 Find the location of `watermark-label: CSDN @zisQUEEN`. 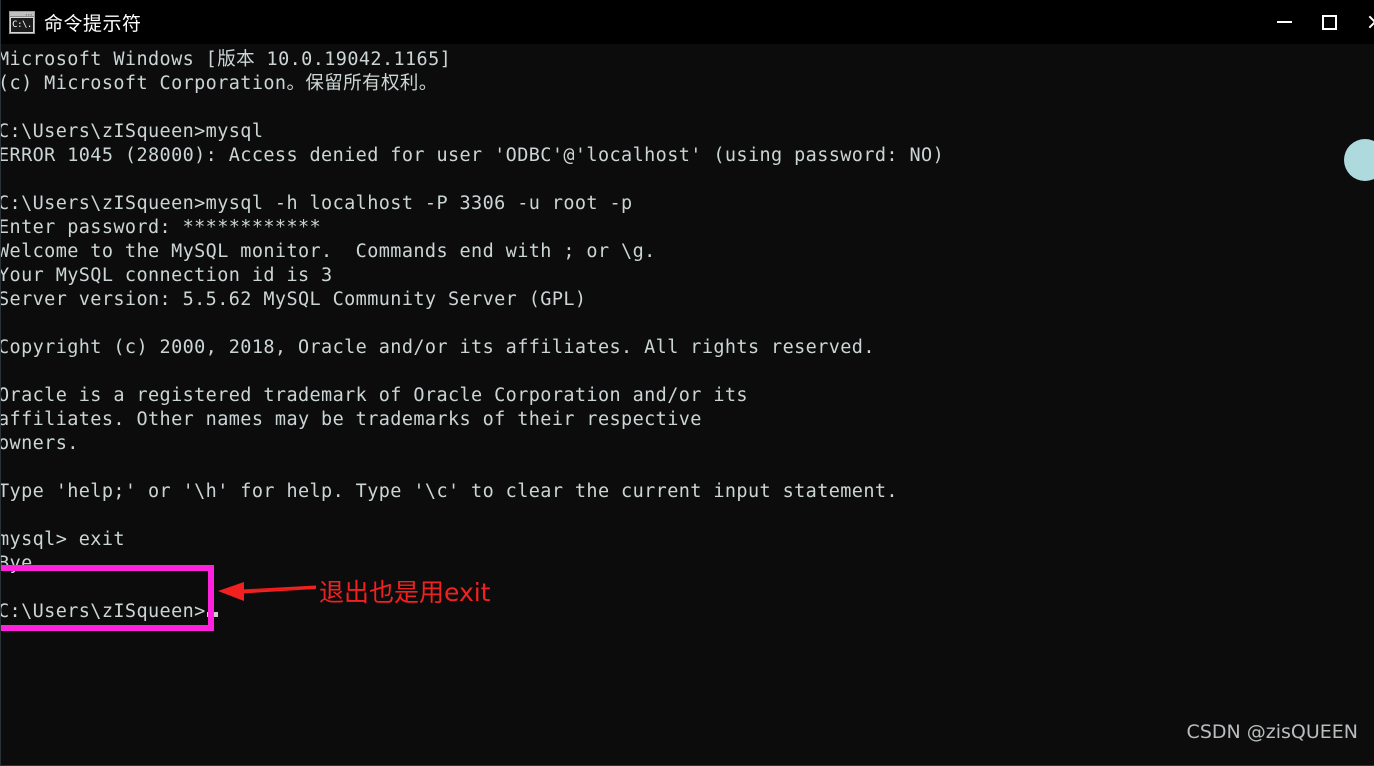

watermark-label: CSDN @zisQUEEN is located at coordinates (1272, 732).